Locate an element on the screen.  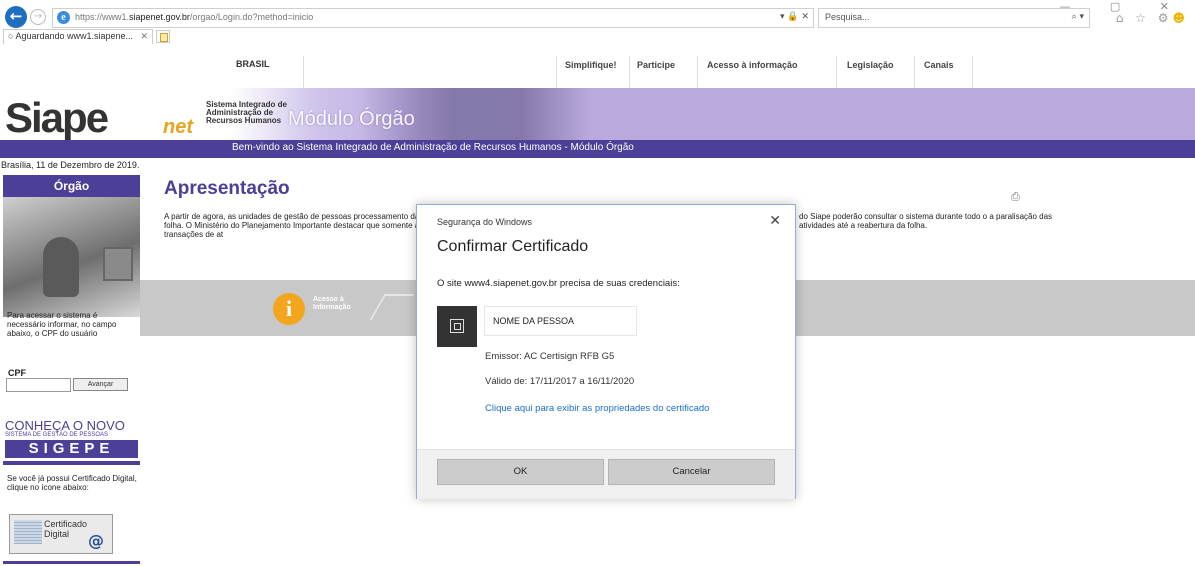
gov-logo-decor is located at coordinates (392, 307).